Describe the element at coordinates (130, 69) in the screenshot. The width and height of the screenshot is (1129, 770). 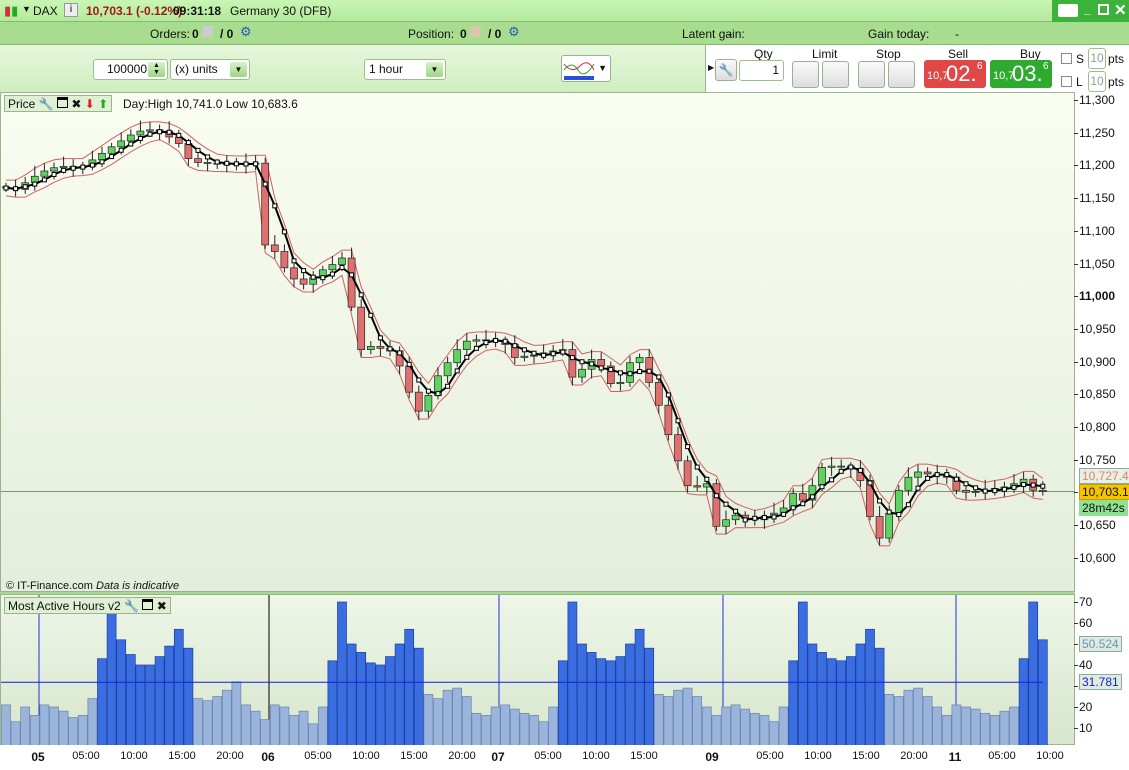
I see `amount-input: 100000 ▲ ▼` at that location.